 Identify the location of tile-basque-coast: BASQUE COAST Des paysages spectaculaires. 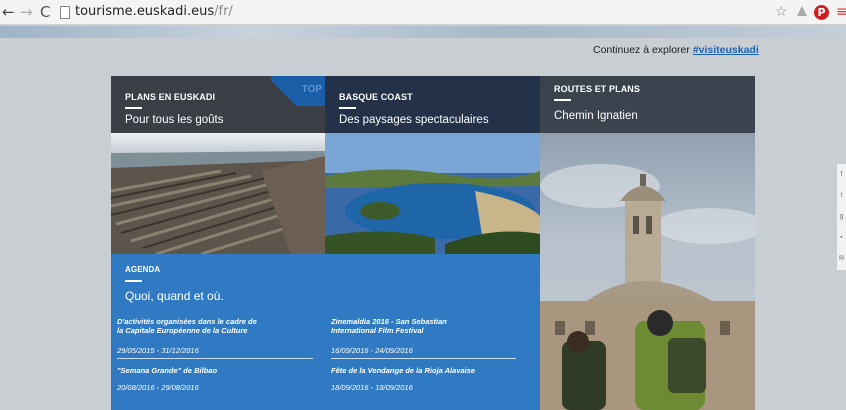
(432, 165).